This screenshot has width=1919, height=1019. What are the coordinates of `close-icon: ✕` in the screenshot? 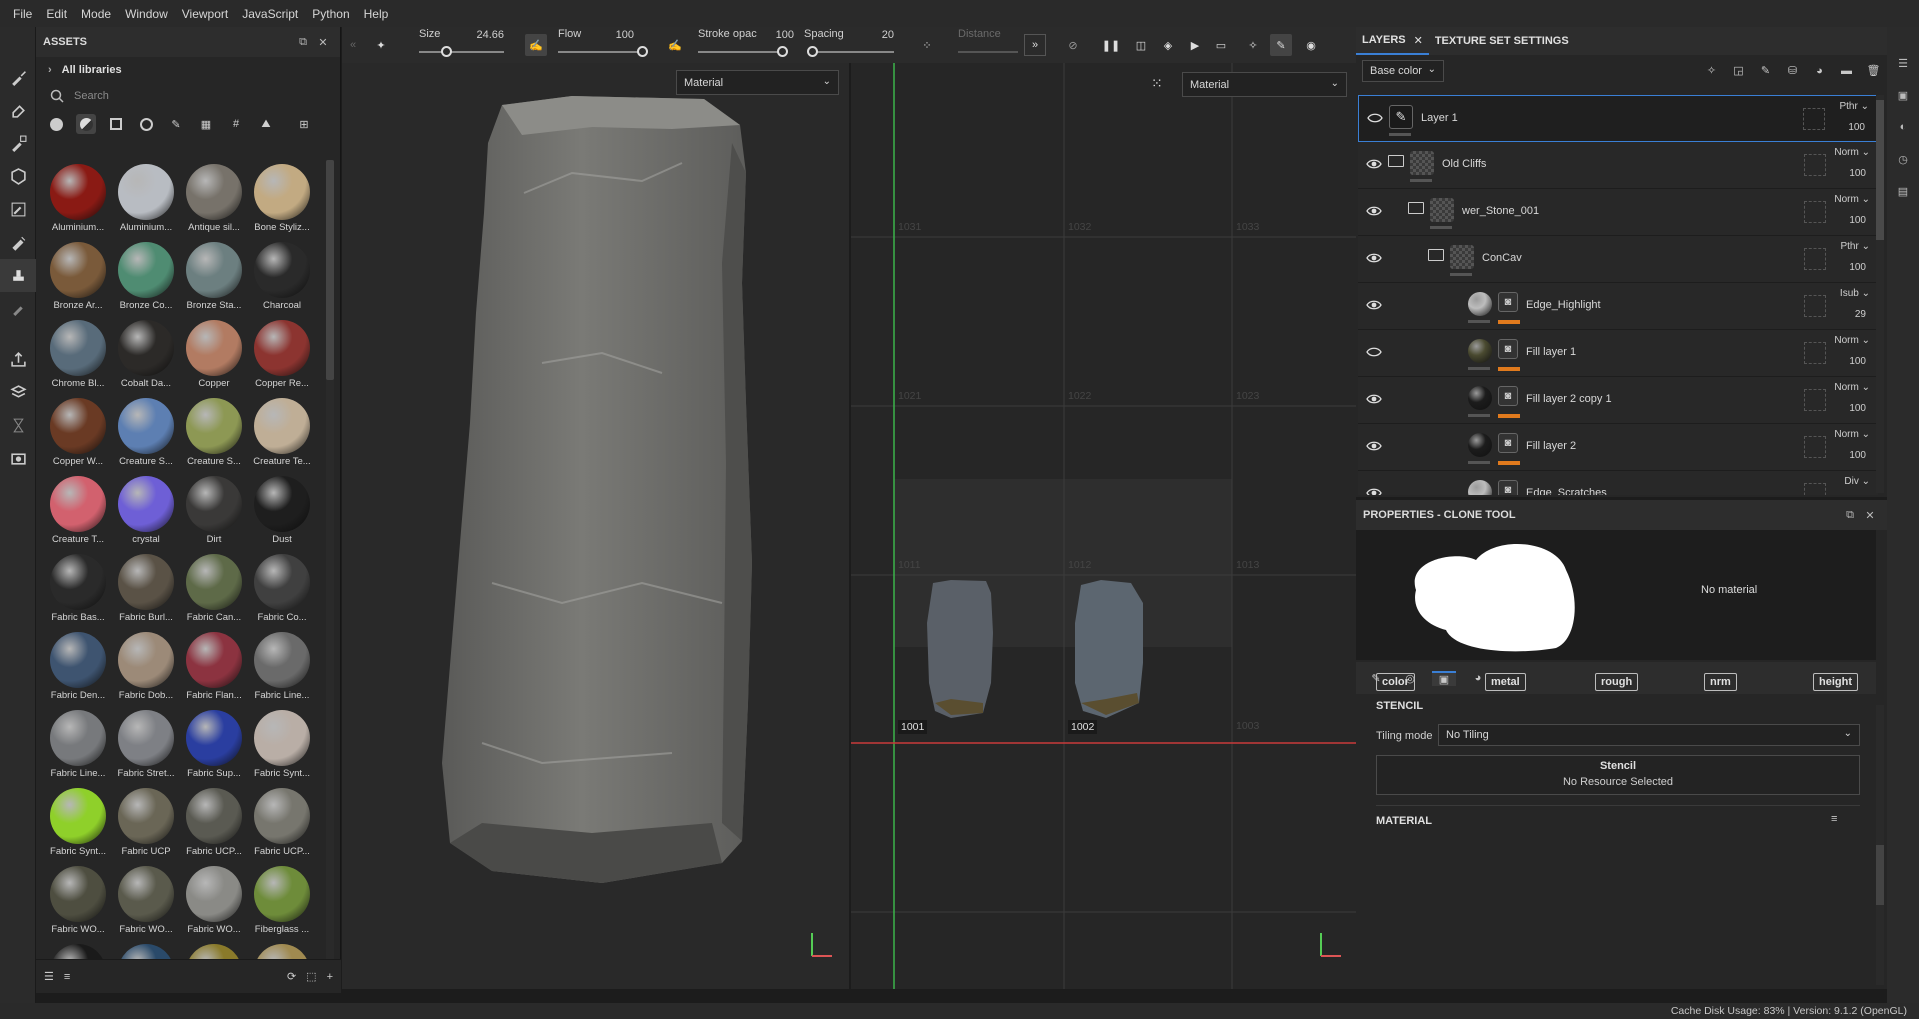 It's located at (323, 42).